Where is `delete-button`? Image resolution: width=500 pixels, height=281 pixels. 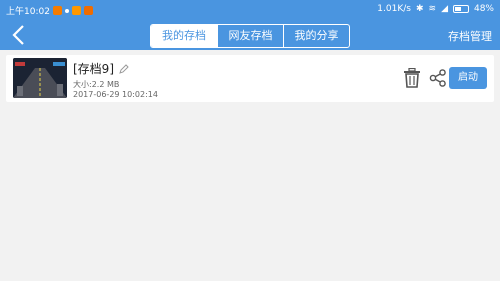 delete-button is located at coordinates (412, 77).